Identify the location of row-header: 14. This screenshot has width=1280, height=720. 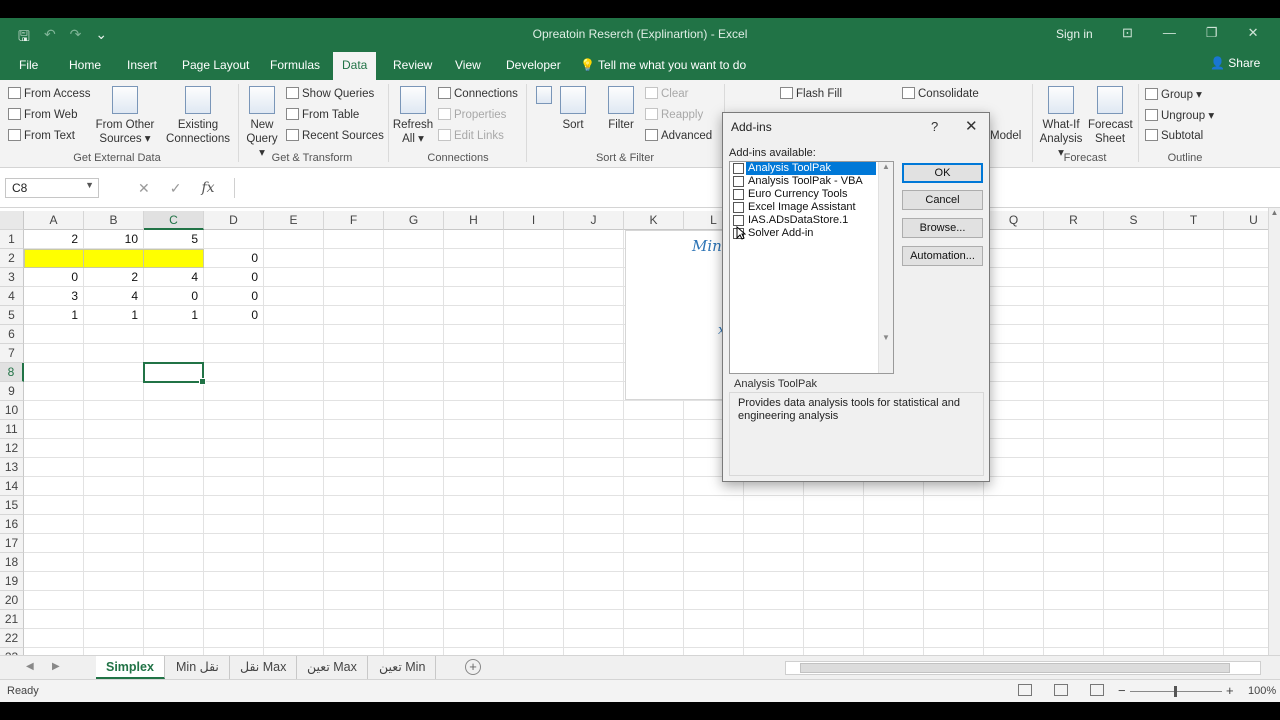
(12, 486).